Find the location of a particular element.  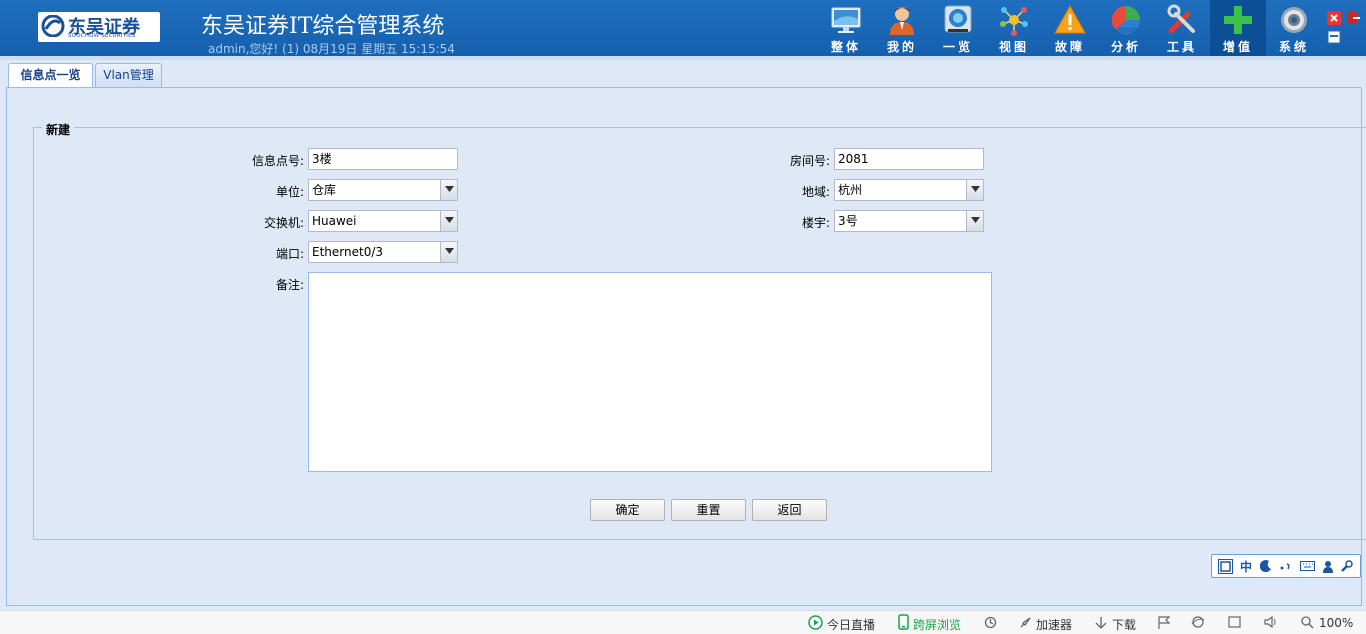

ime-mode-label: 中 is located at coordinates (1246, 566).